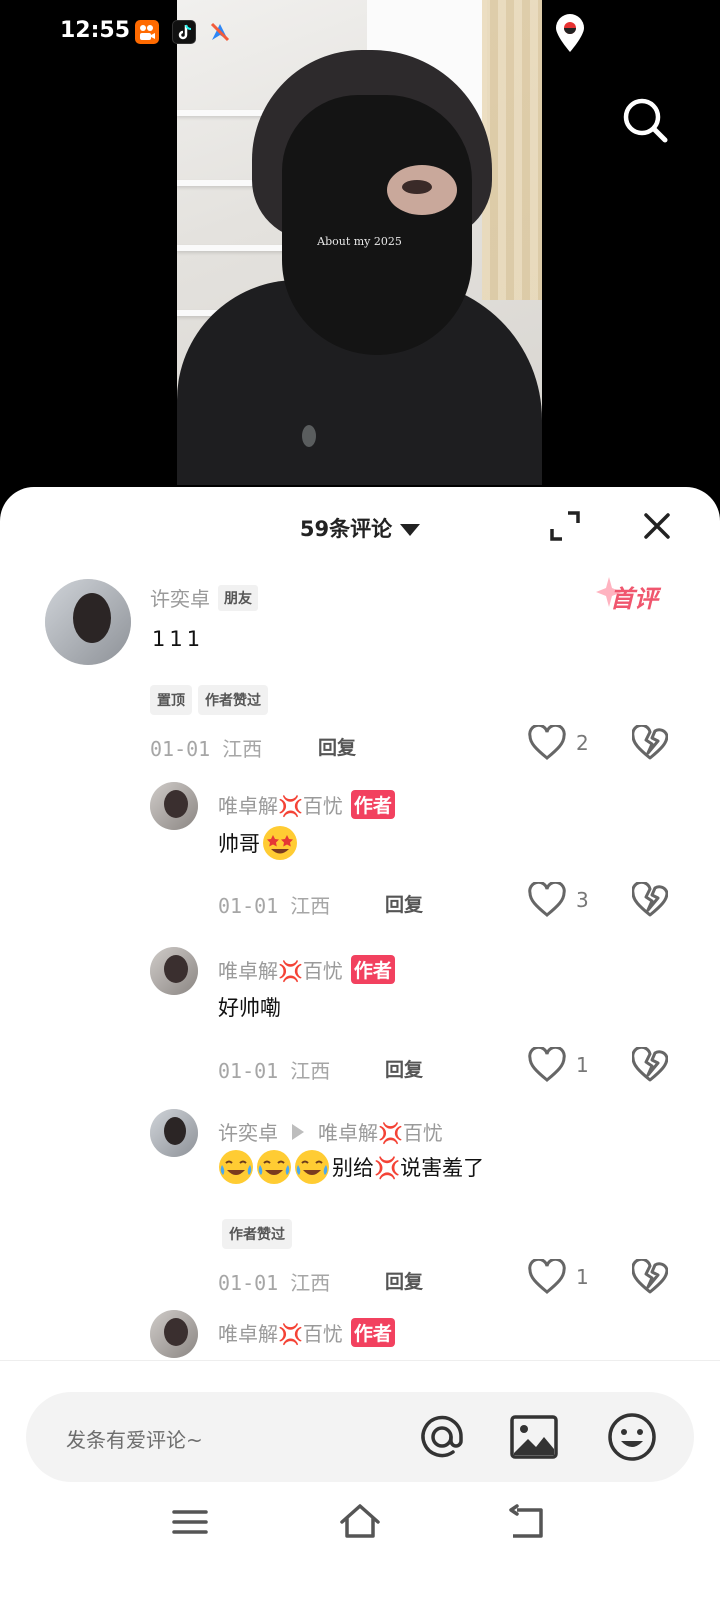  Describe the element at coordinates (360, 675) in the screenshot. I see `comment-item: 许奕卓 朋友 首评 111 置顶 作者赞过 01-01 江西 回复 2` at that location.